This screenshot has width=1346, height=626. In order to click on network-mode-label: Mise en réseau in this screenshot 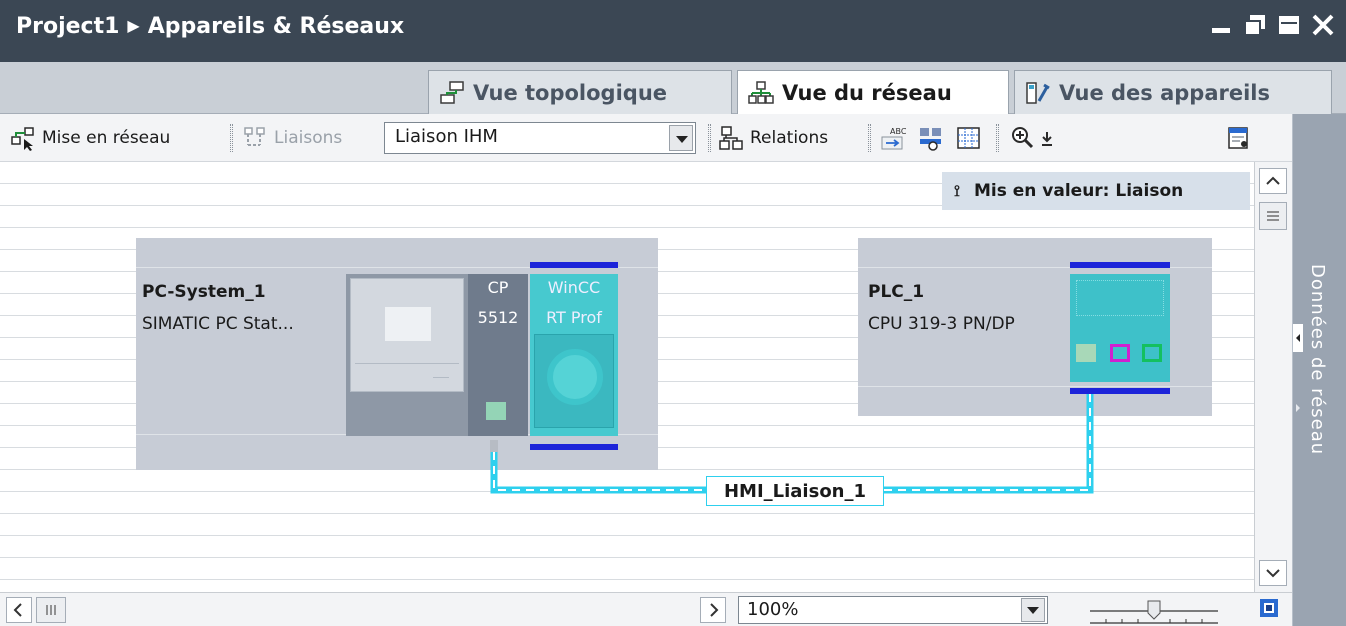, I will do `click(106, 138)`.